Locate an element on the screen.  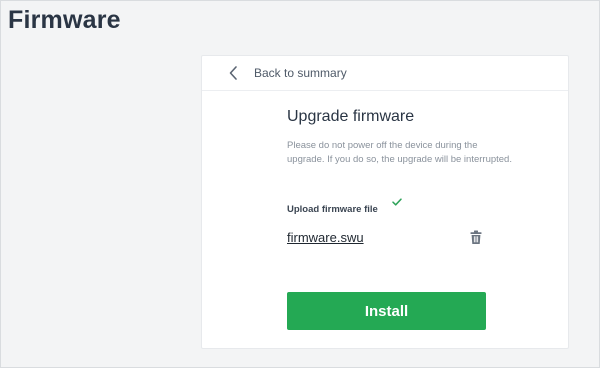
install-button: Install is located at coordinates (386, 311).